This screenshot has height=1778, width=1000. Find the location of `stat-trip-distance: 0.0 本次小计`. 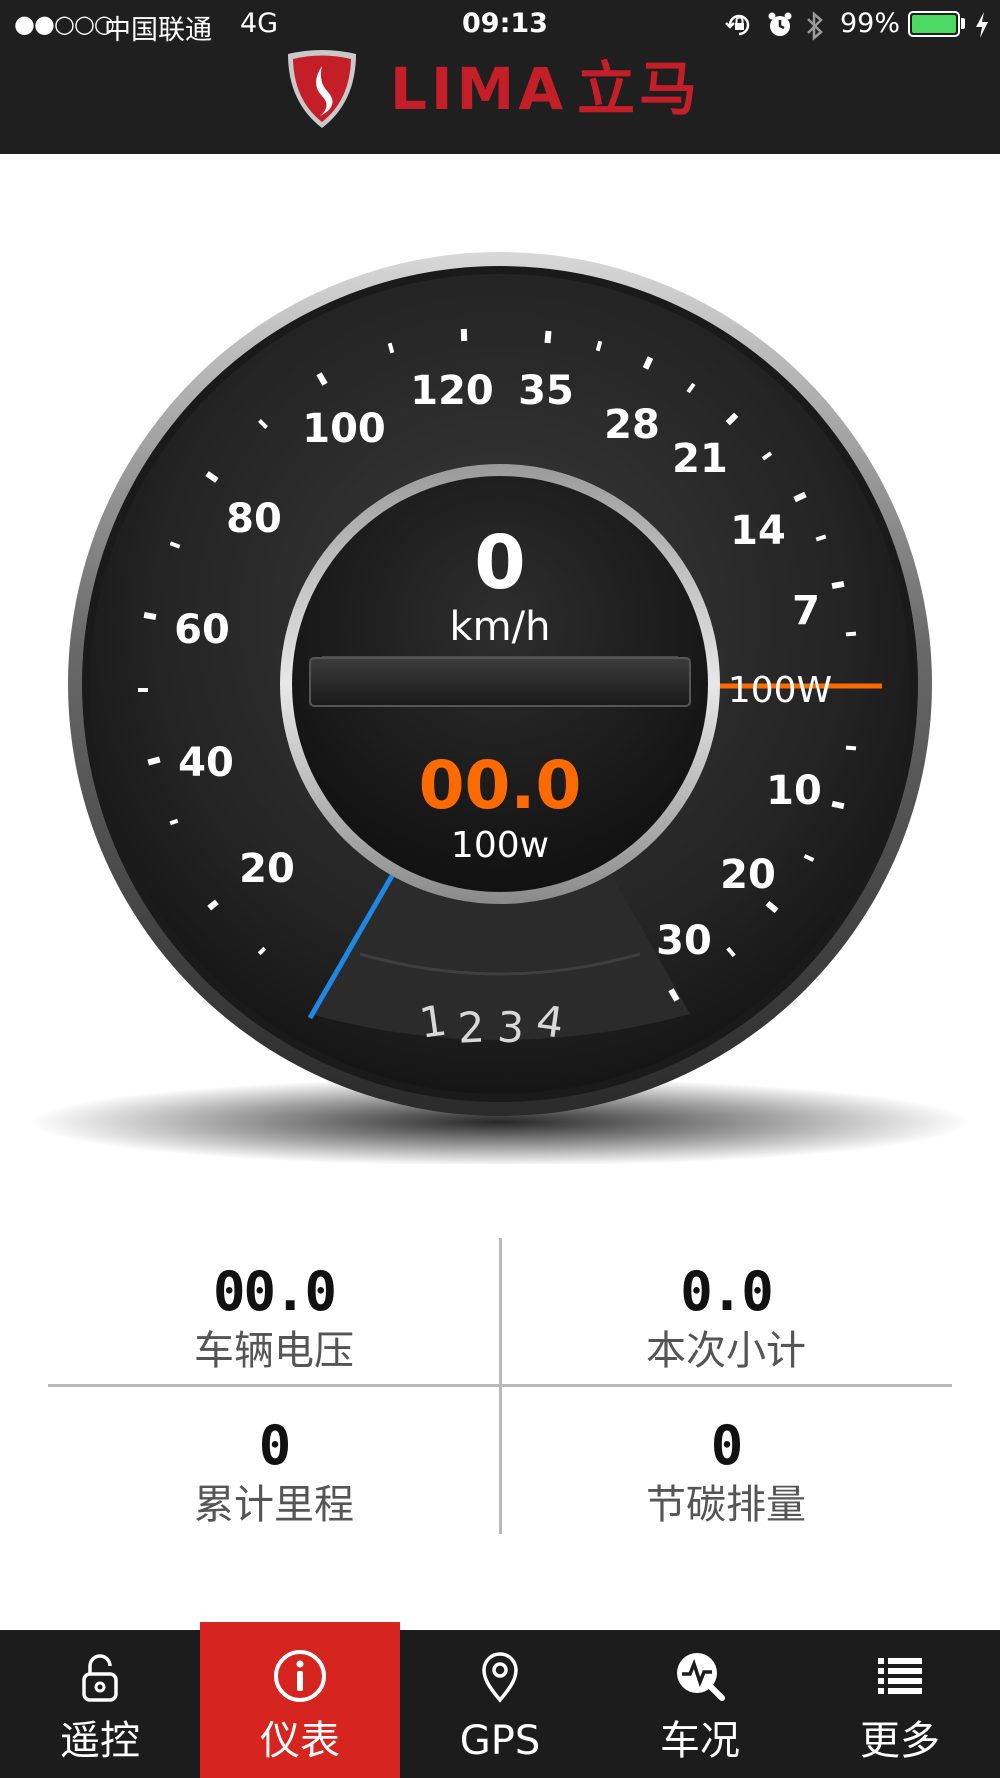

stat-trip-distance: 0.0 本次小计 is located at coordinates (726, 1318).